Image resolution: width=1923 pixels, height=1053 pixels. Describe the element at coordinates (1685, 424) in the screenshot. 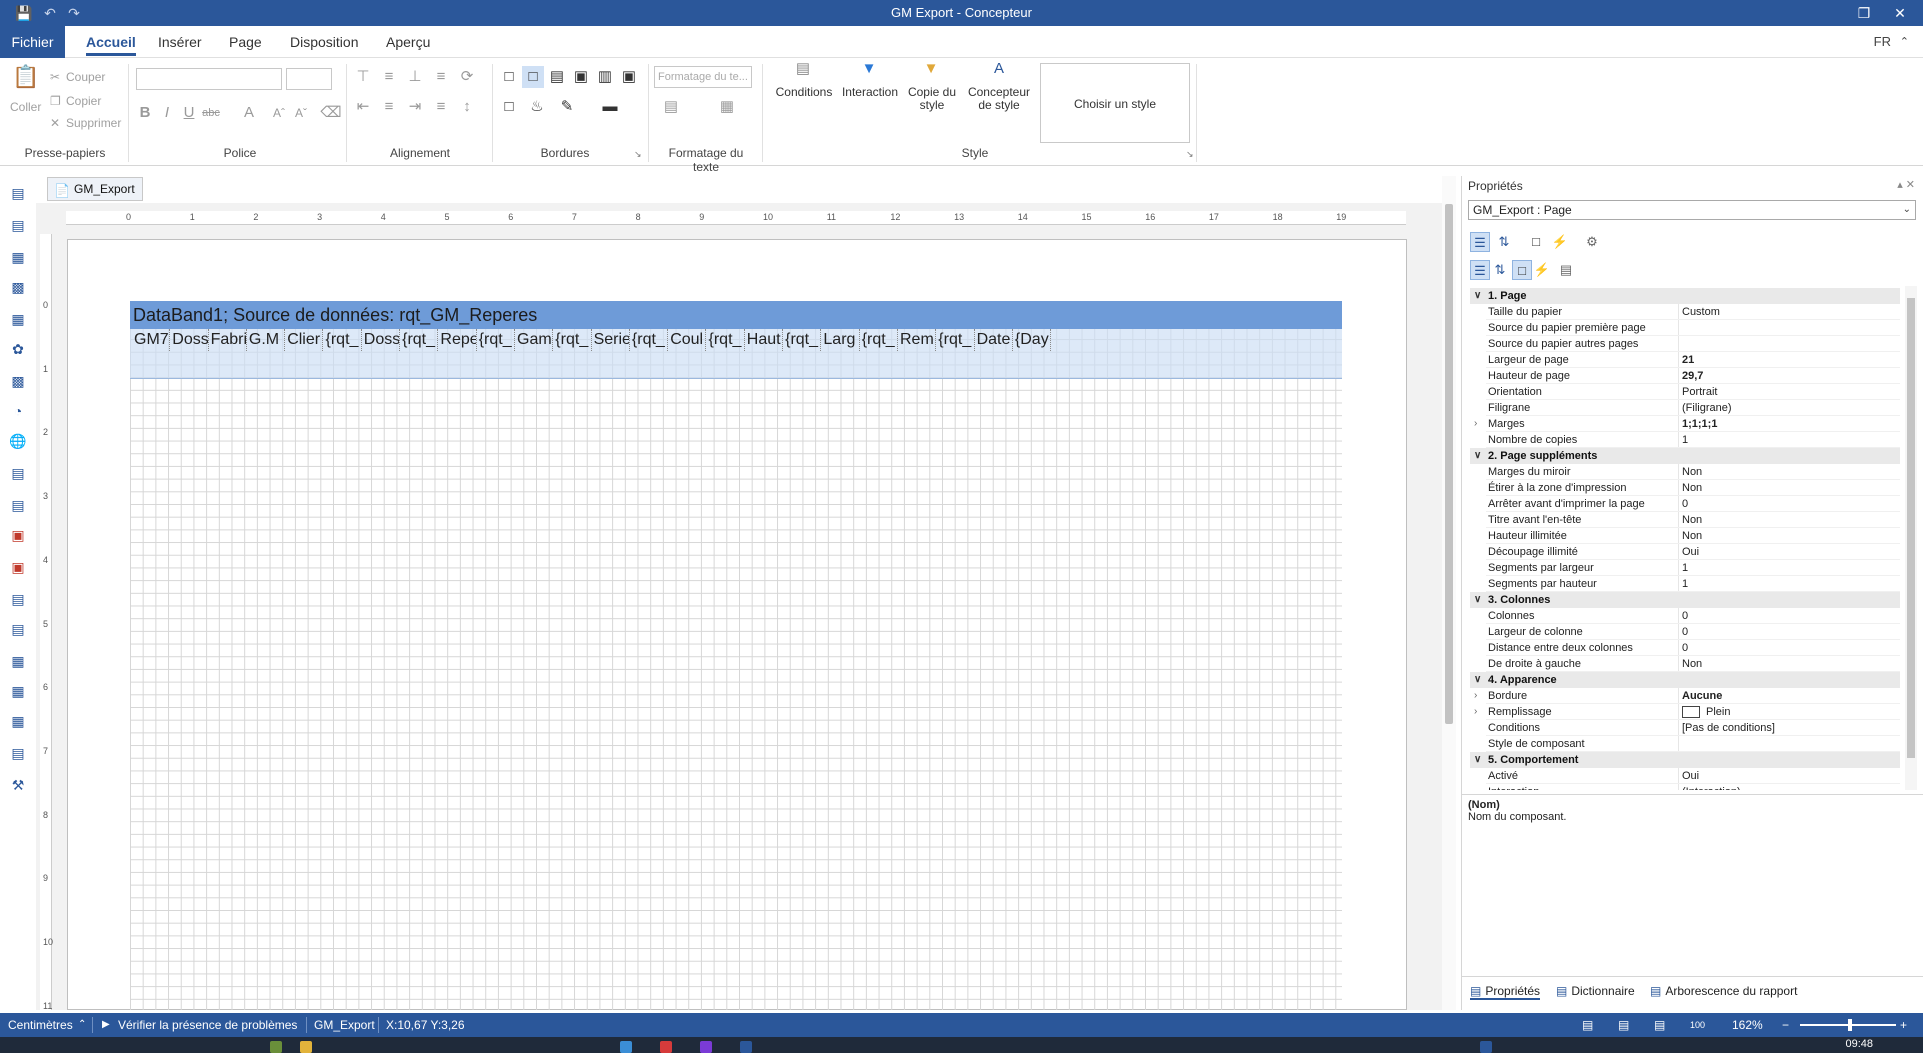

I see `property-row: › Marges 1;1;1;1` at that location.